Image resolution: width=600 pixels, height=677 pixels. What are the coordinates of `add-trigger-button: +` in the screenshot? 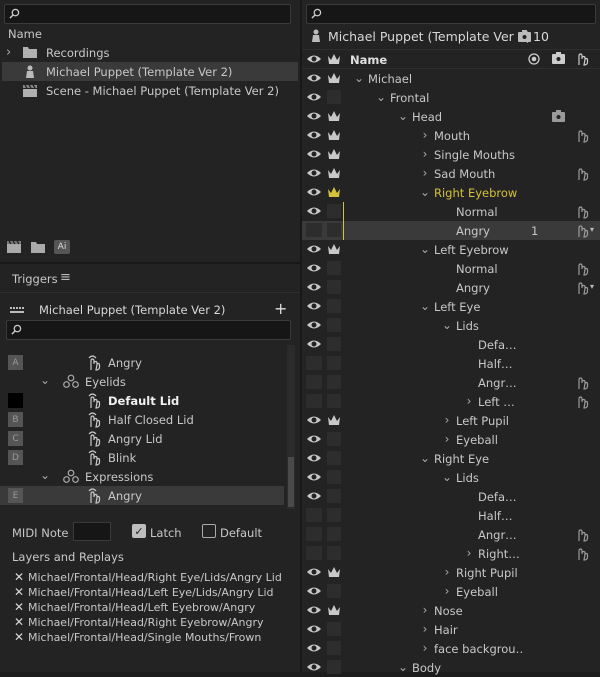 It's located at (280, 308).